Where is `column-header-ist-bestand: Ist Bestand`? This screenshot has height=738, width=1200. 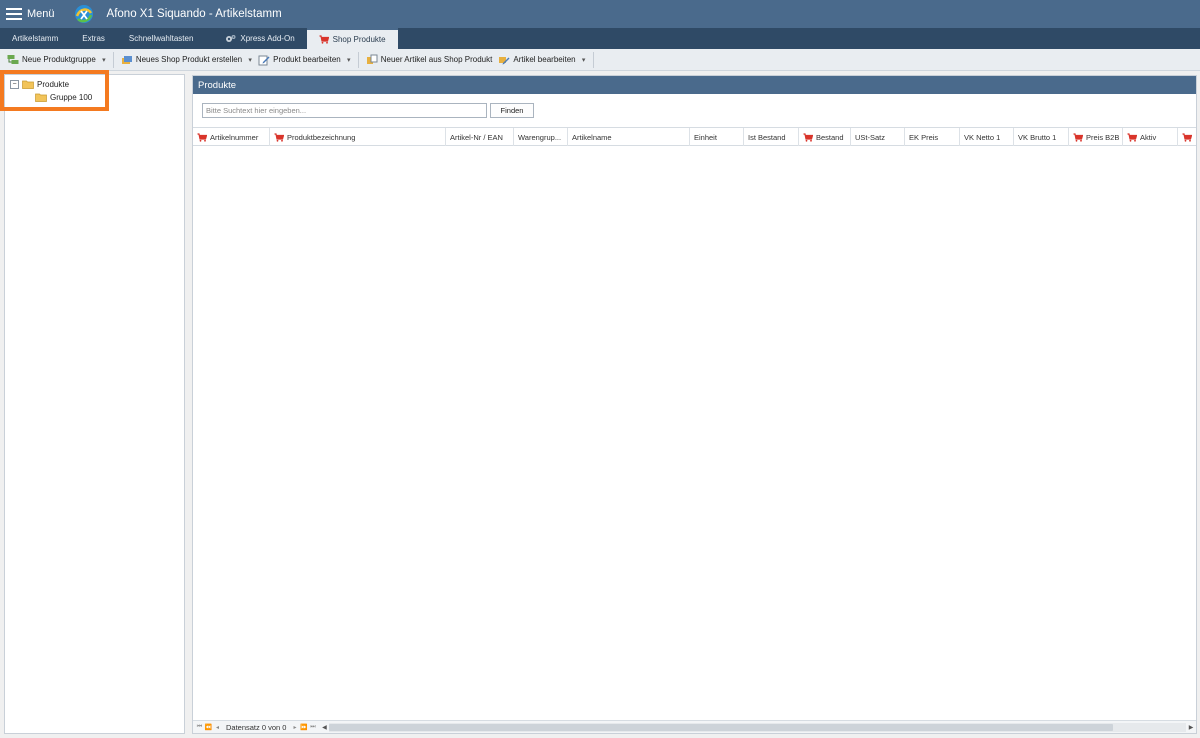 column-header-ist-bestand: Ist Bestand is located at coordinates (771, 137).